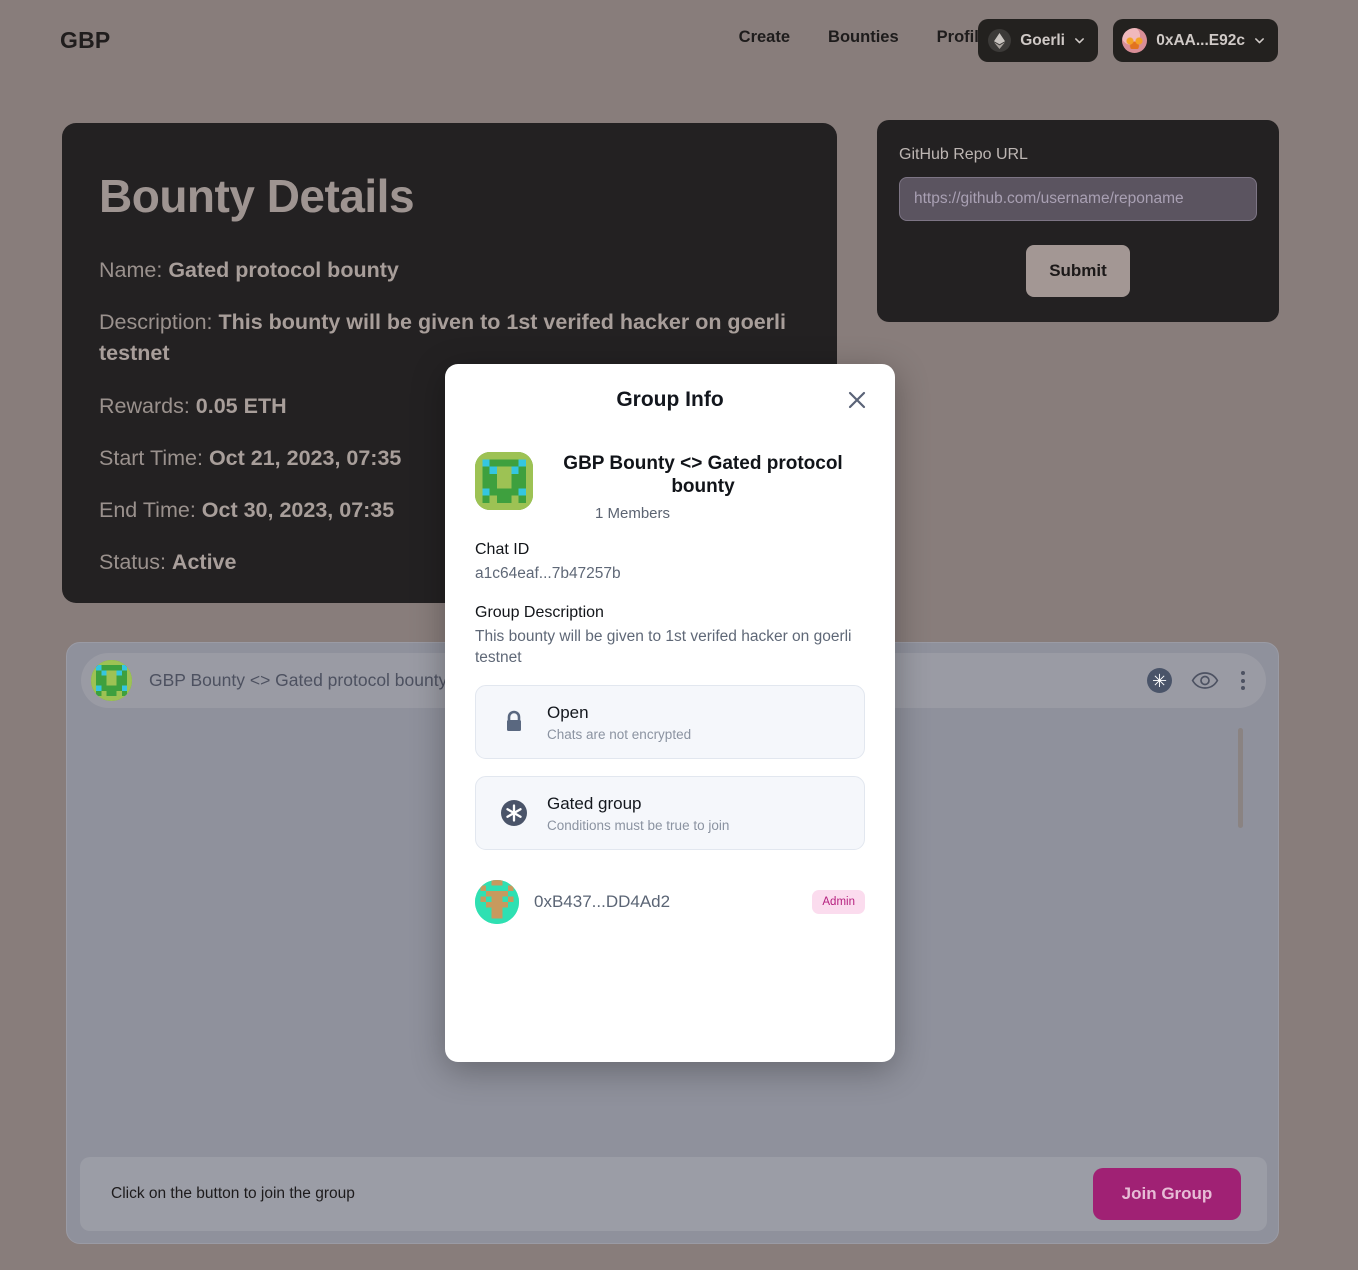  I want to click on chat-scrollbar, so click(1240, 778).